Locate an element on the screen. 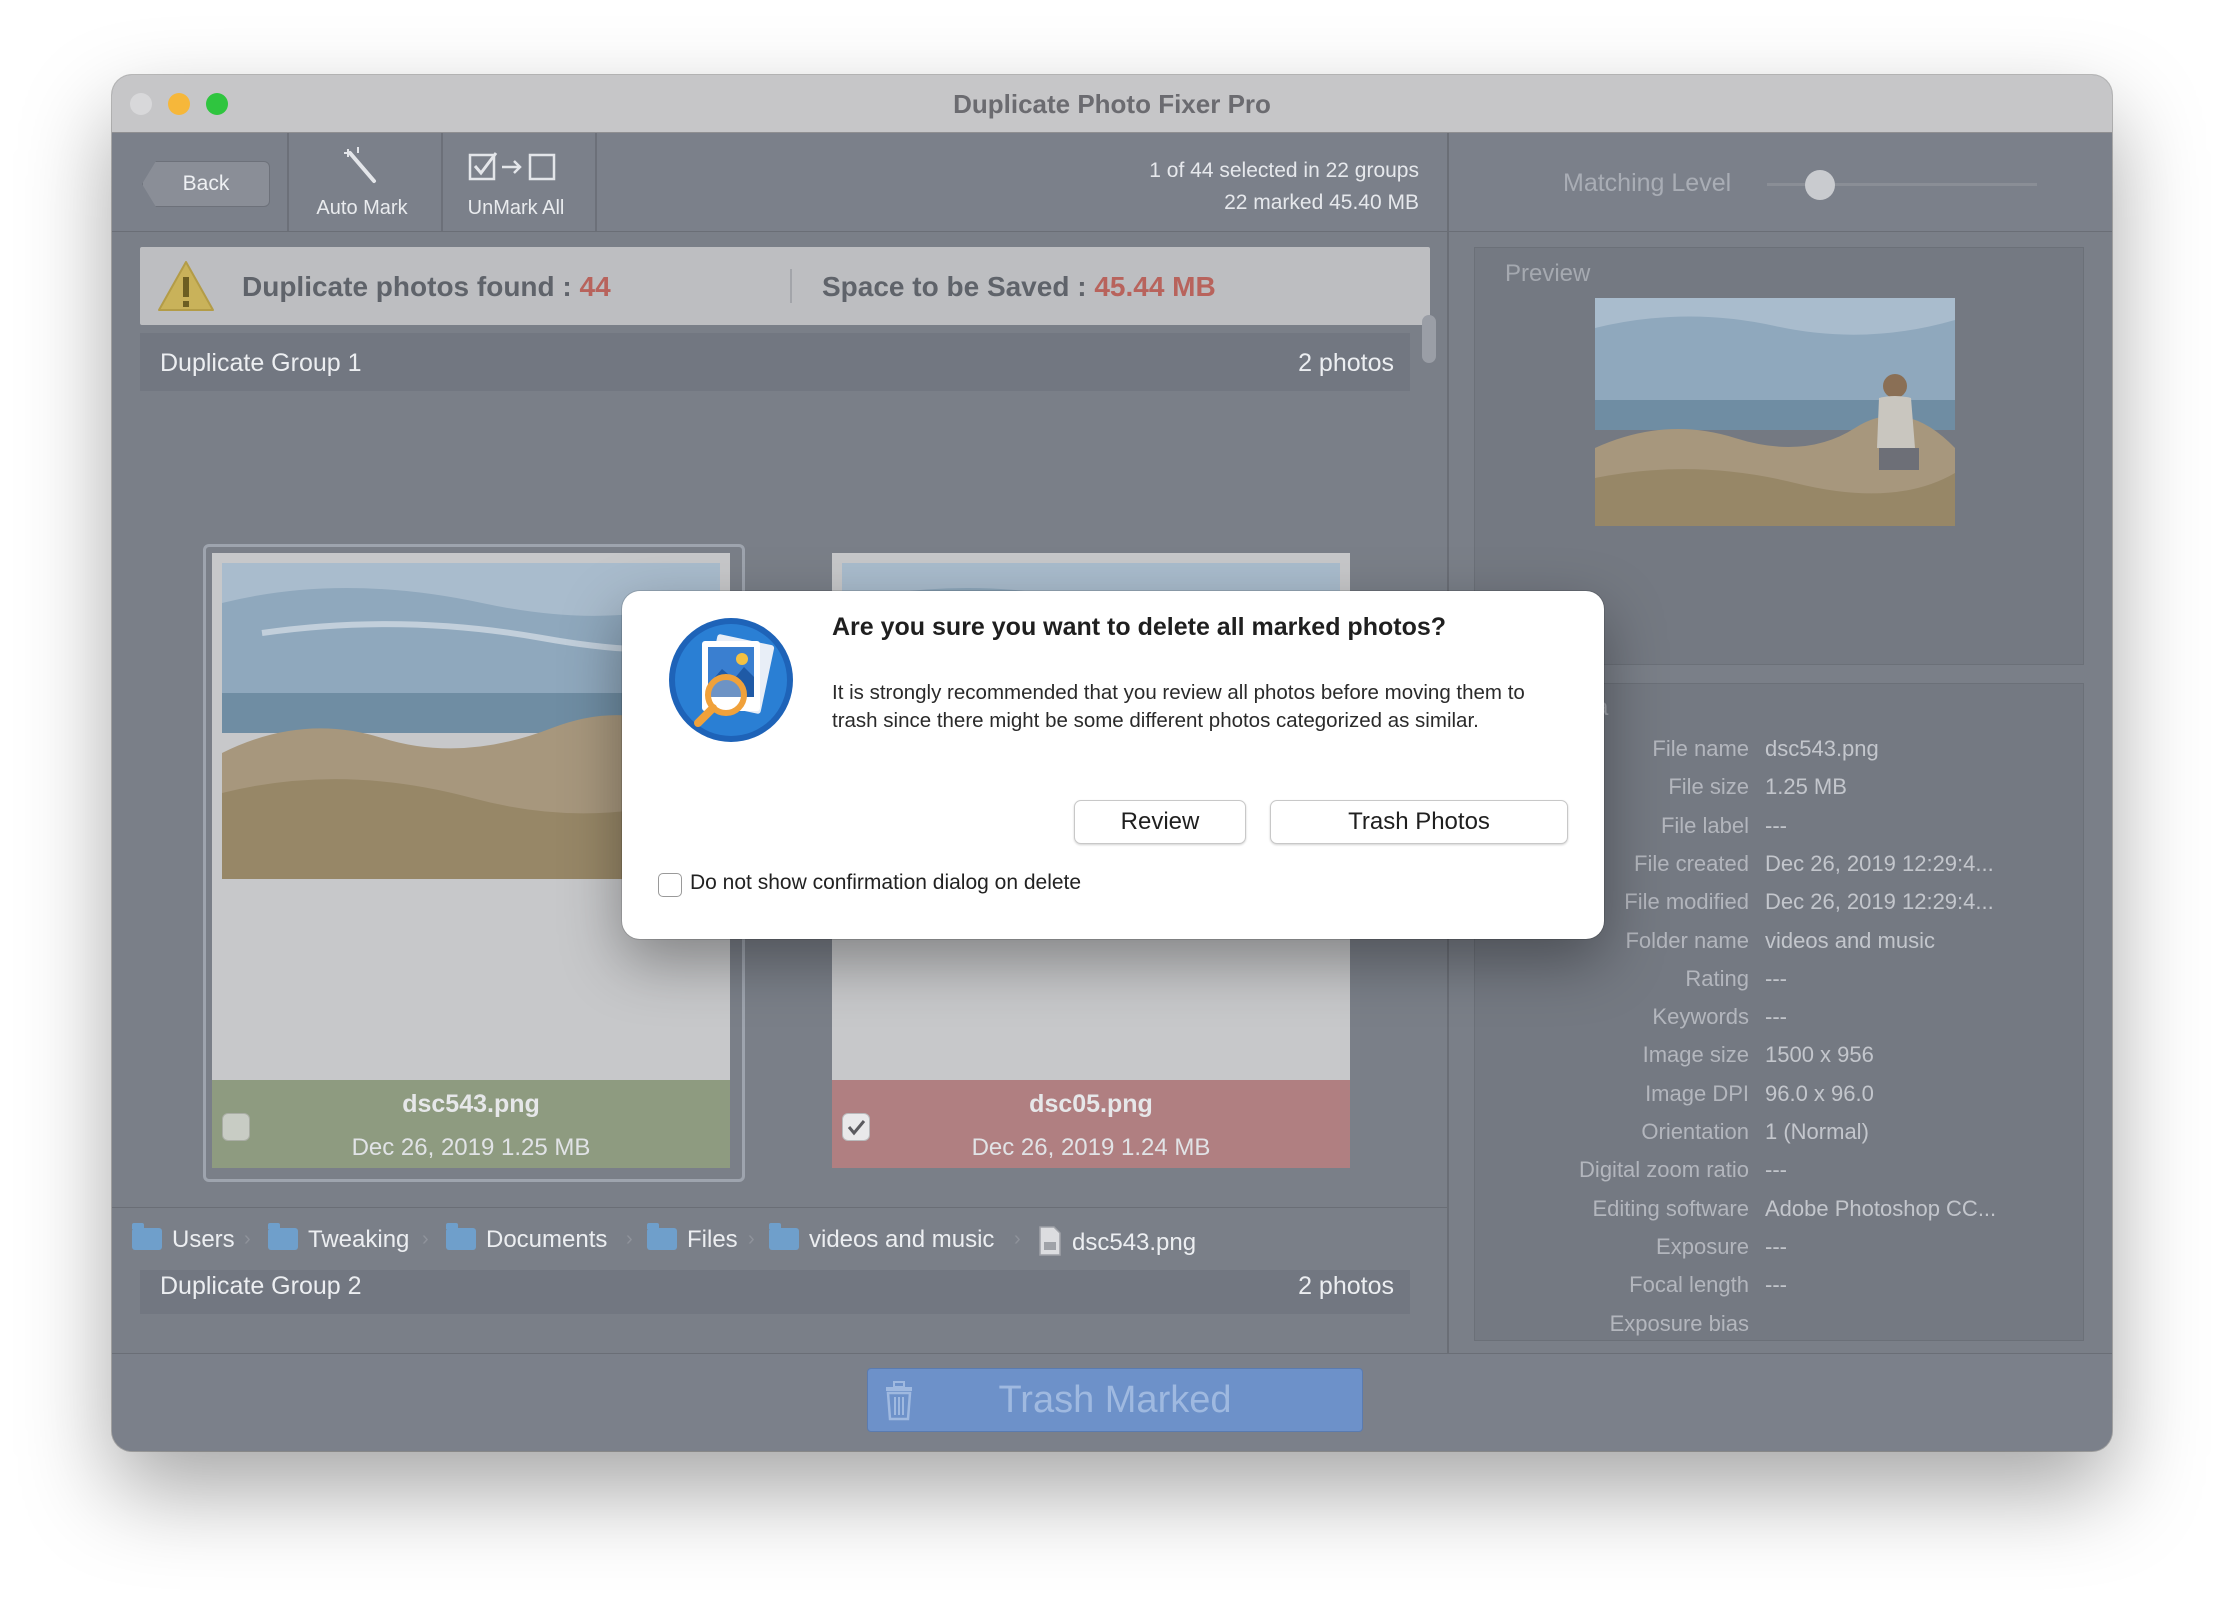  unmark-icon is located at coordinates (512, 166).